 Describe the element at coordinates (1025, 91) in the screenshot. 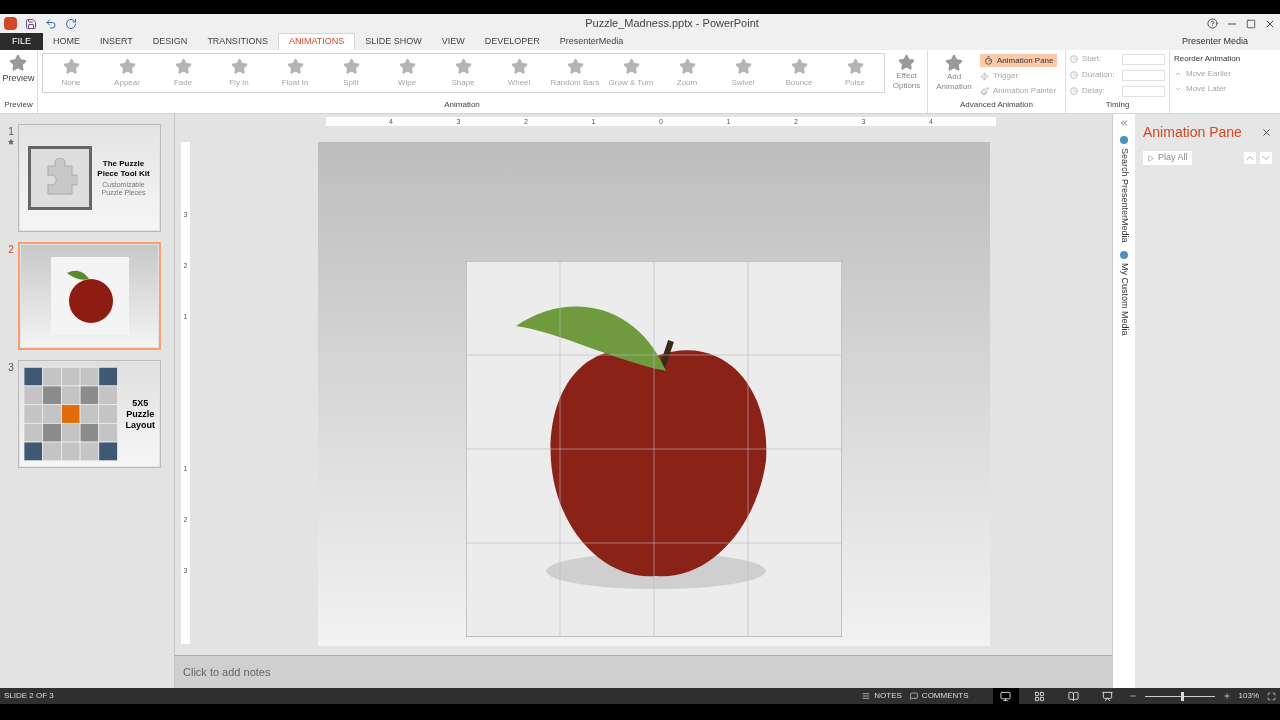

I see `animation-painter-label: Animation Painter` at that location.